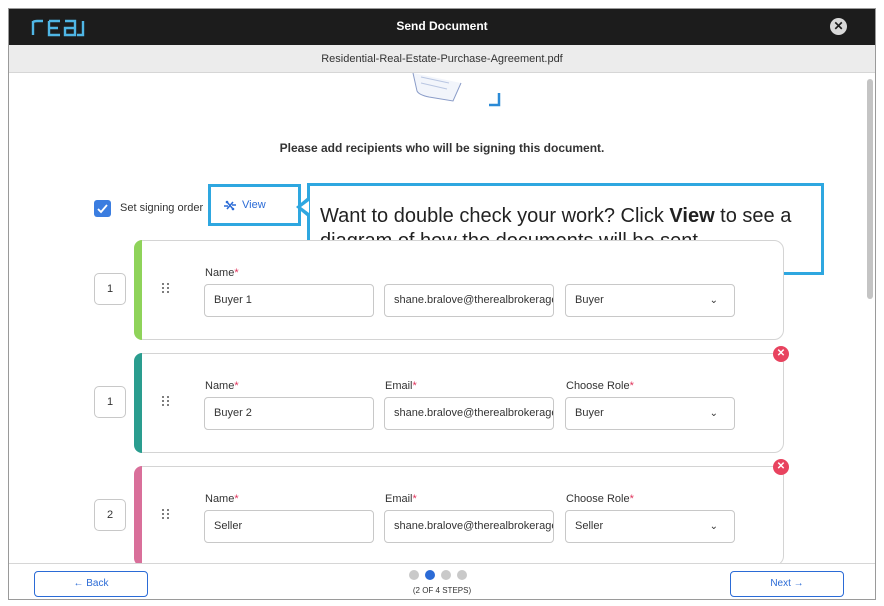 The image size is (884, 606). What do you see at coordinates (162, 208) in the screenshot?
I see `signing-order-label: Set signing order` at bounding box center [162, 208].